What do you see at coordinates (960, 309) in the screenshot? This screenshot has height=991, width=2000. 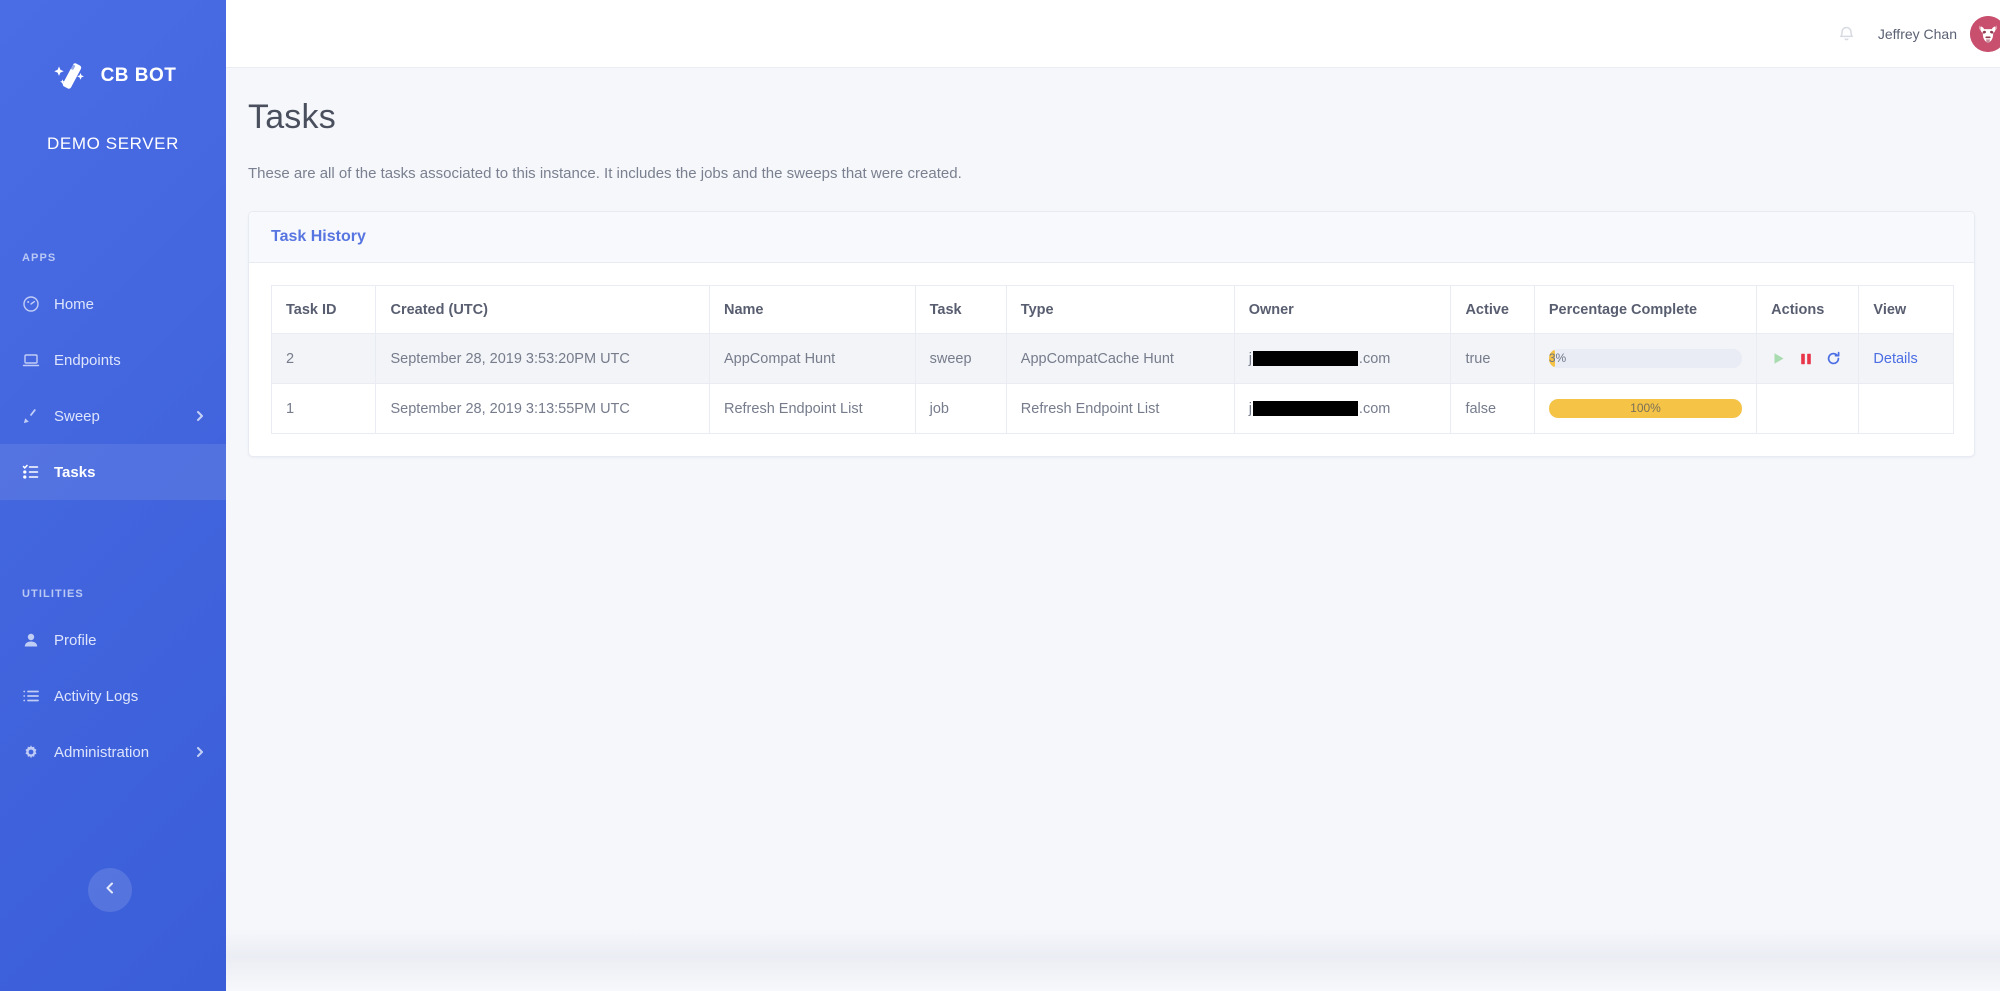 I see `column-header-task: Task` at bounding box center [960, 309].